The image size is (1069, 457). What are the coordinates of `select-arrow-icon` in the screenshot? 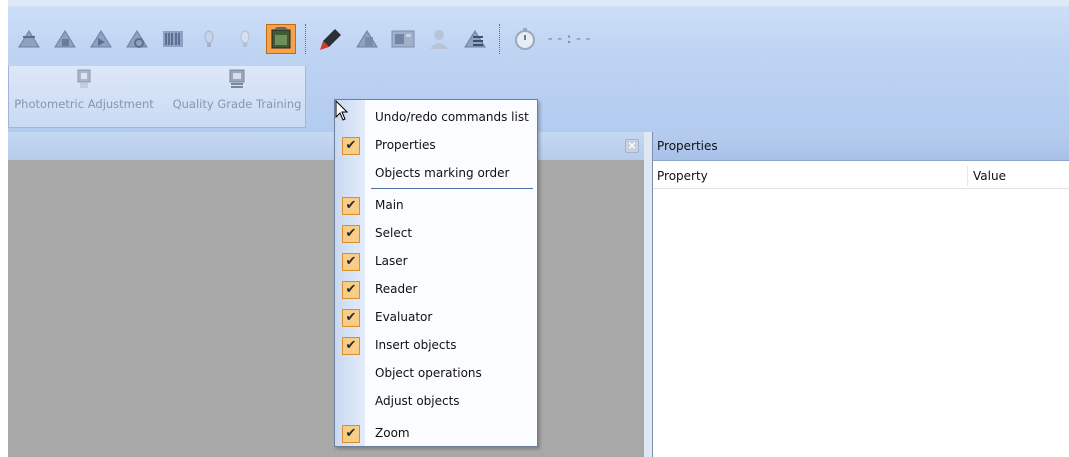 It's located at (29, 39).